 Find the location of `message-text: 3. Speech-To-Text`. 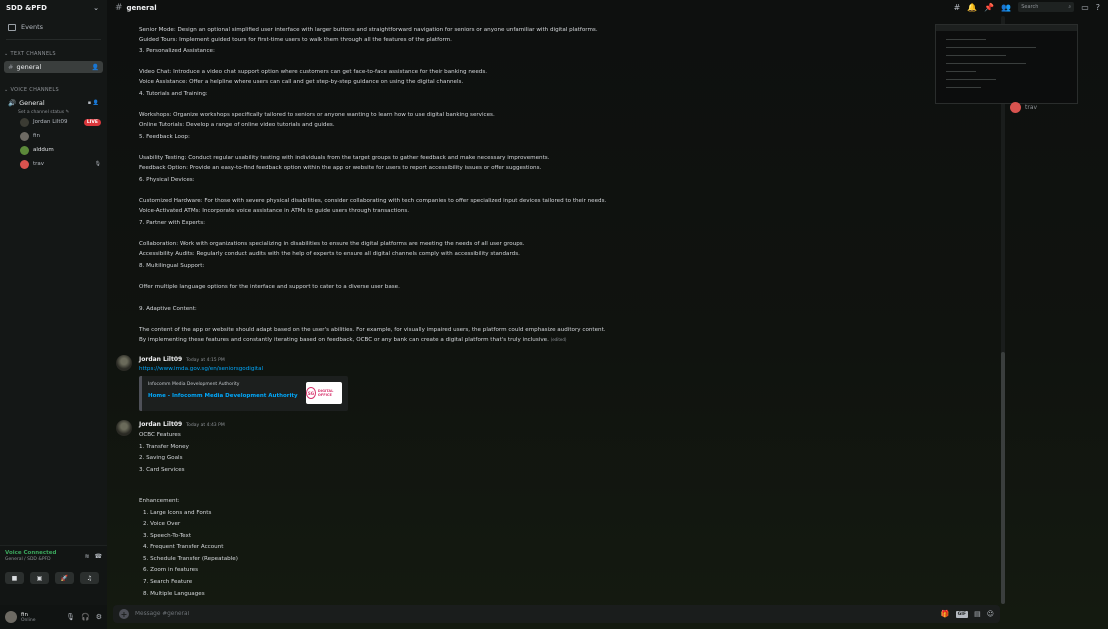

message-text: 3. Speech-To-Text is located at coordinates (167, 536).